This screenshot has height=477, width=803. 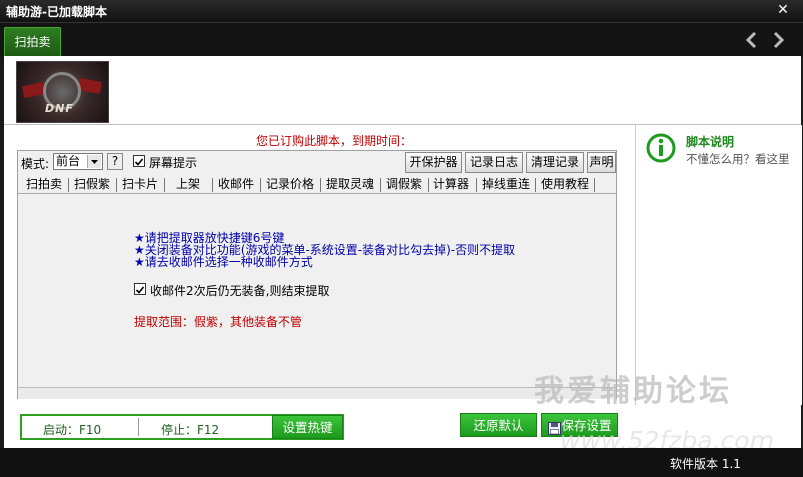 What do you see at coordinates (139, 161) in the screenshot?
I see `screen-tip-checkbox` at bounding box center [139, 161].